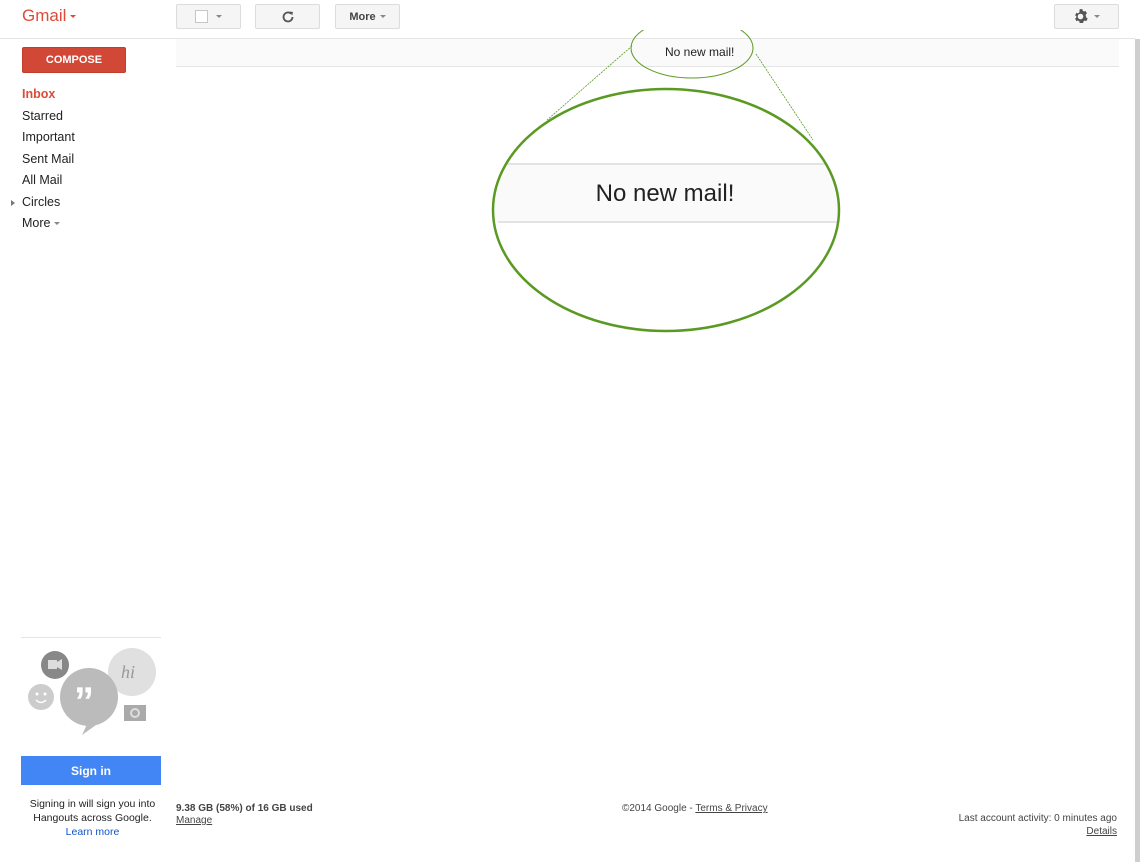  Describe the element at coordinates (85, 224) in the screenshot. I see `sidebar-item-more: More` at that location.